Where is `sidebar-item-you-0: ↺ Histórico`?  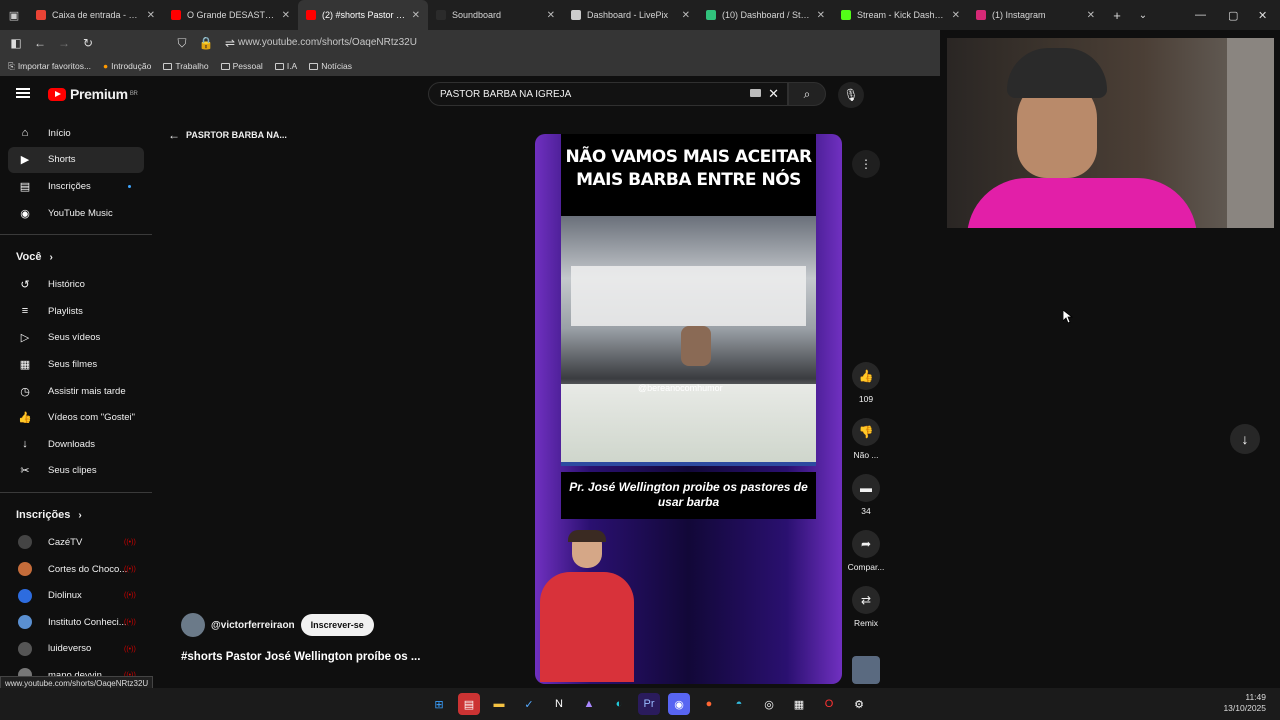 sidebar-item-you-0: ↺ Histórico is located at coordinates (80, 284).